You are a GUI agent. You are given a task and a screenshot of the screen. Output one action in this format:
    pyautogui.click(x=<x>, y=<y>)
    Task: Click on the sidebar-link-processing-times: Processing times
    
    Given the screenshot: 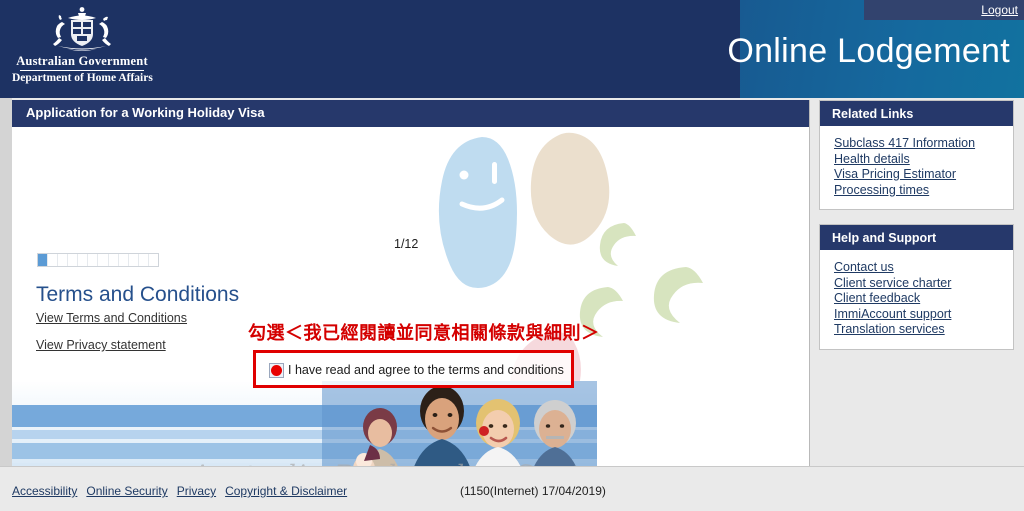 What is the action you would take?
    pyautogui.click(x=923, y=191)
    